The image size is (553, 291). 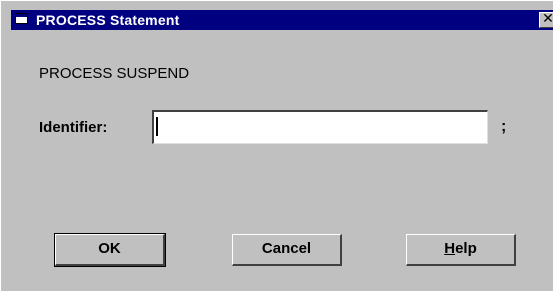 What do you see at coordinates (114, 73) in the screenshot?
I see `statement-text: PROCESS SUSPEND` at bounding box center [114, 73].